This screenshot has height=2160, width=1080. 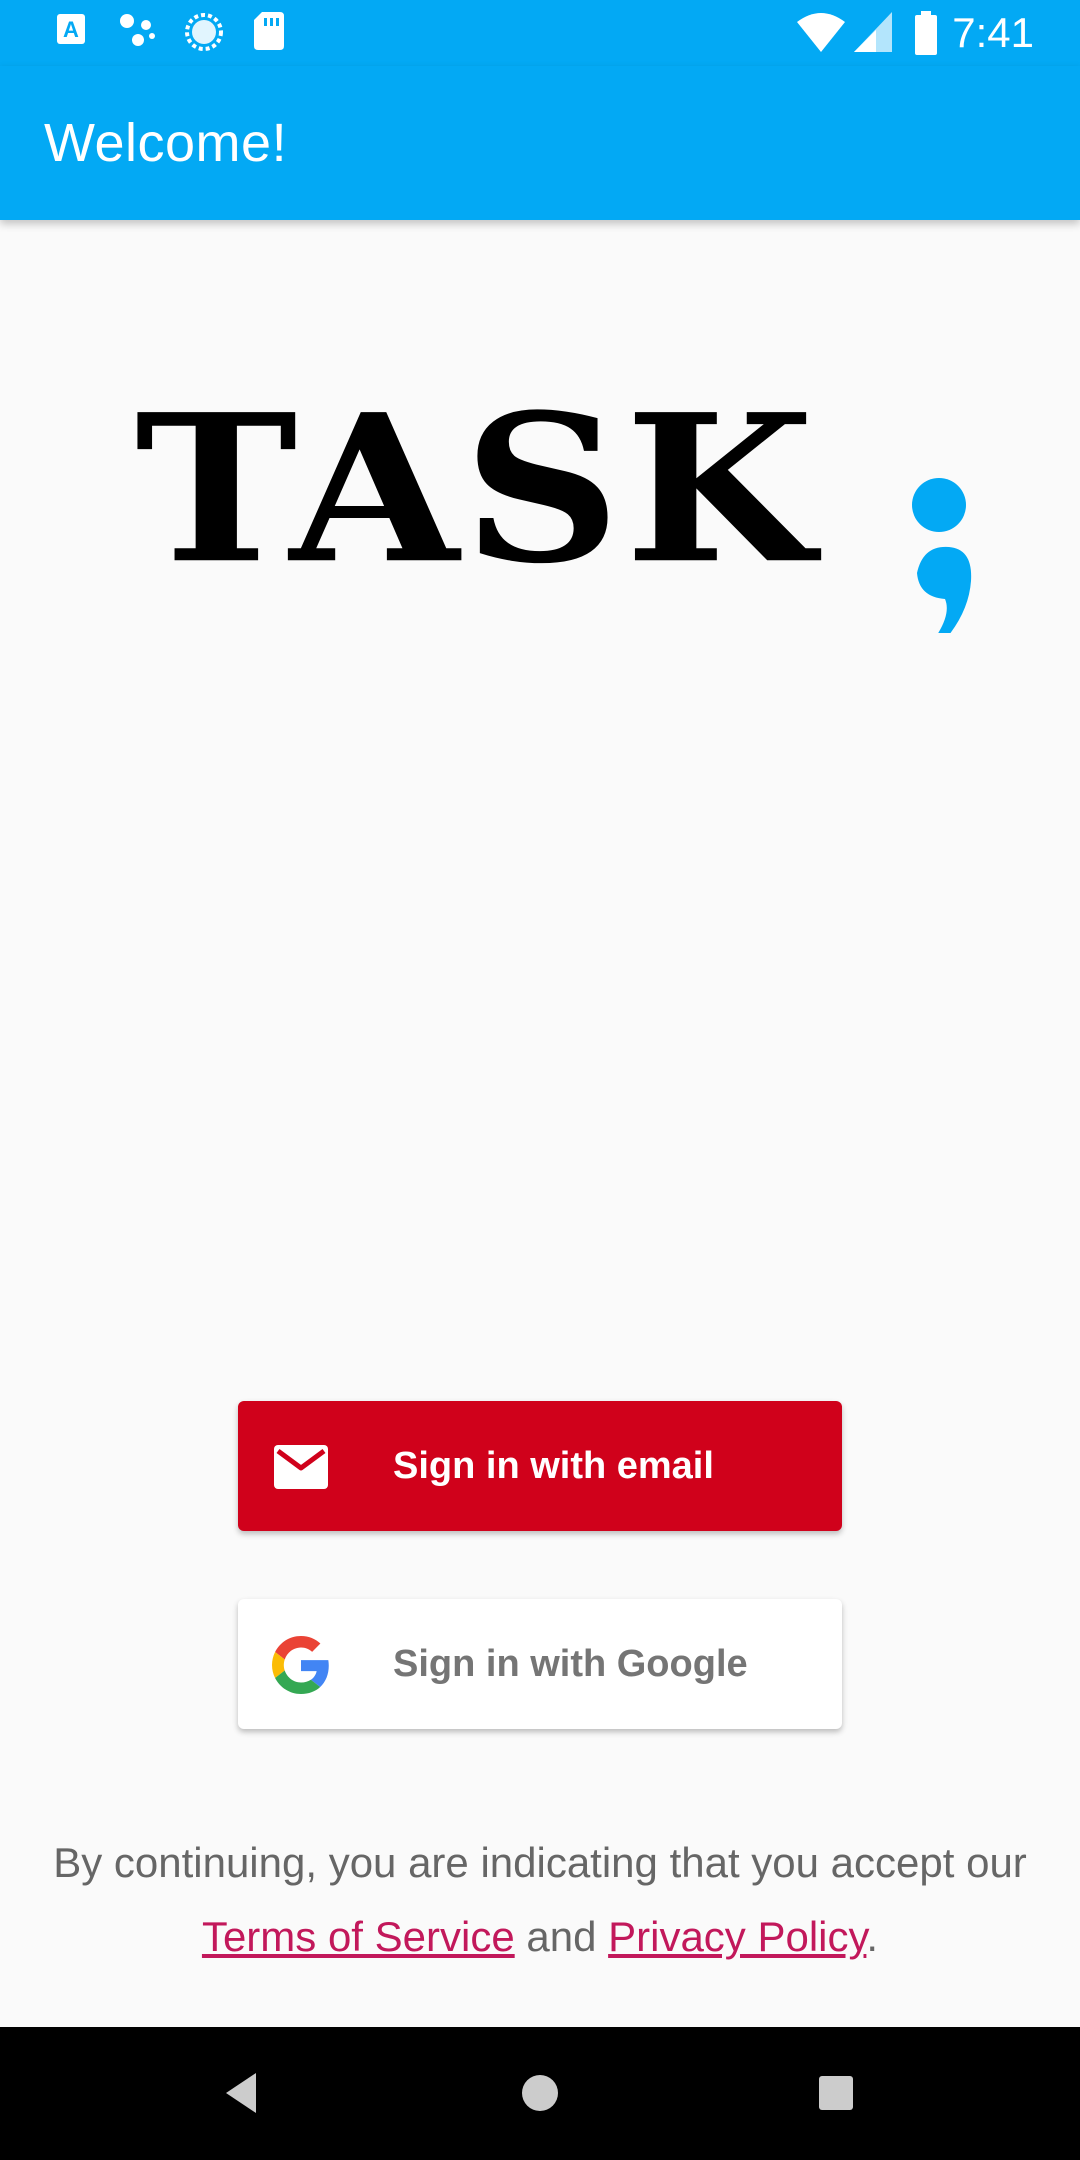 What do you see at coordinates (300, 1665) in the screenshot?
I see `google-icon` at bounding box center [300, 1665].